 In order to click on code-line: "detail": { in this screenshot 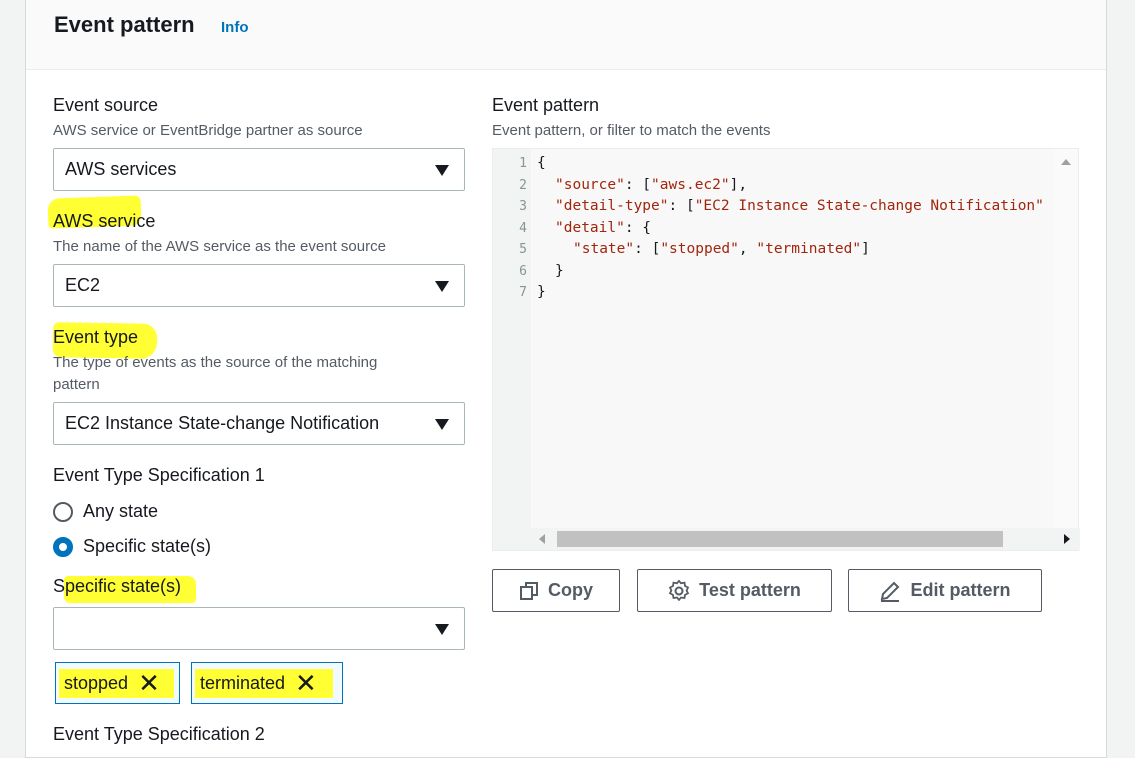, I will do `click(603, 228)`.